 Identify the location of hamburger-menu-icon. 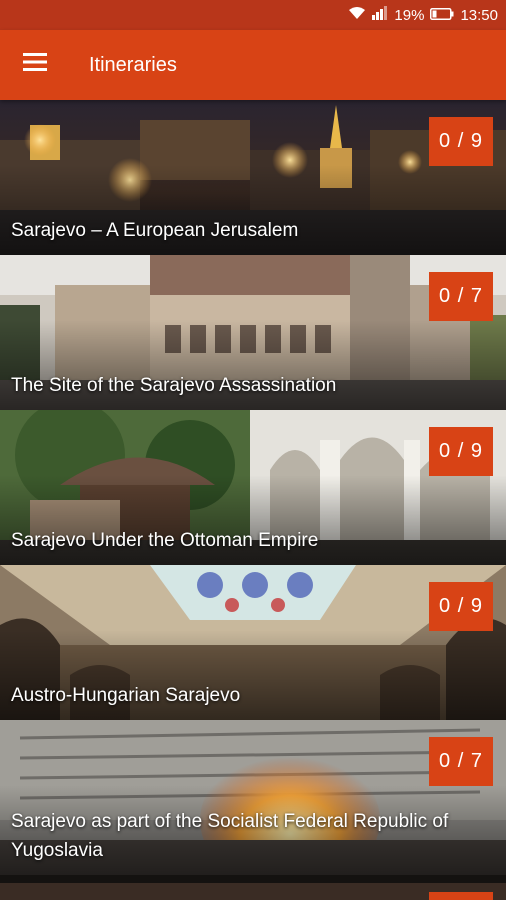
(35, 64).